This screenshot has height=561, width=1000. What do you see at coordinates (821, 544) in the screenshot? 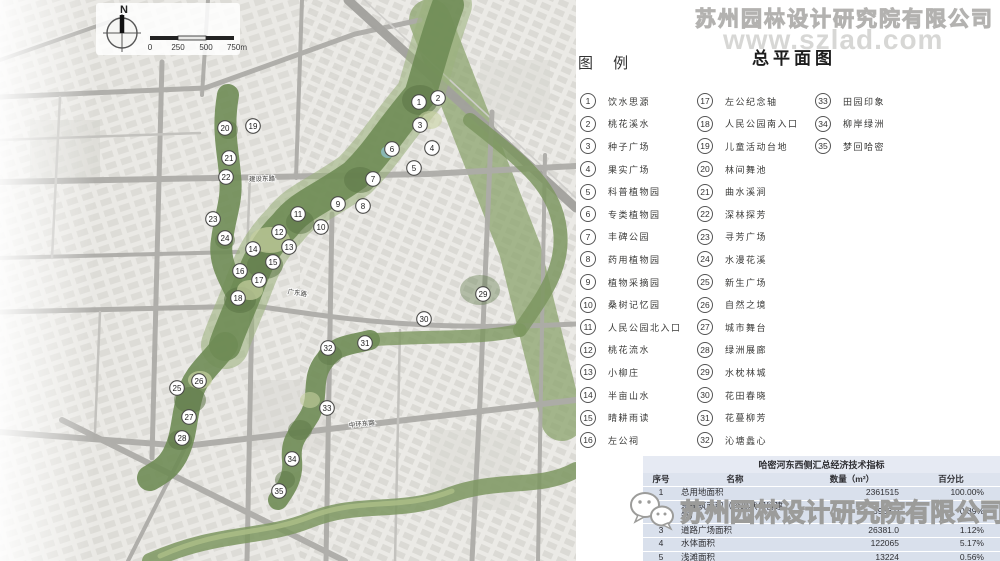
I see `table-row: 4 水体面积 122065 5.17%` at bounding box center [821, 544].